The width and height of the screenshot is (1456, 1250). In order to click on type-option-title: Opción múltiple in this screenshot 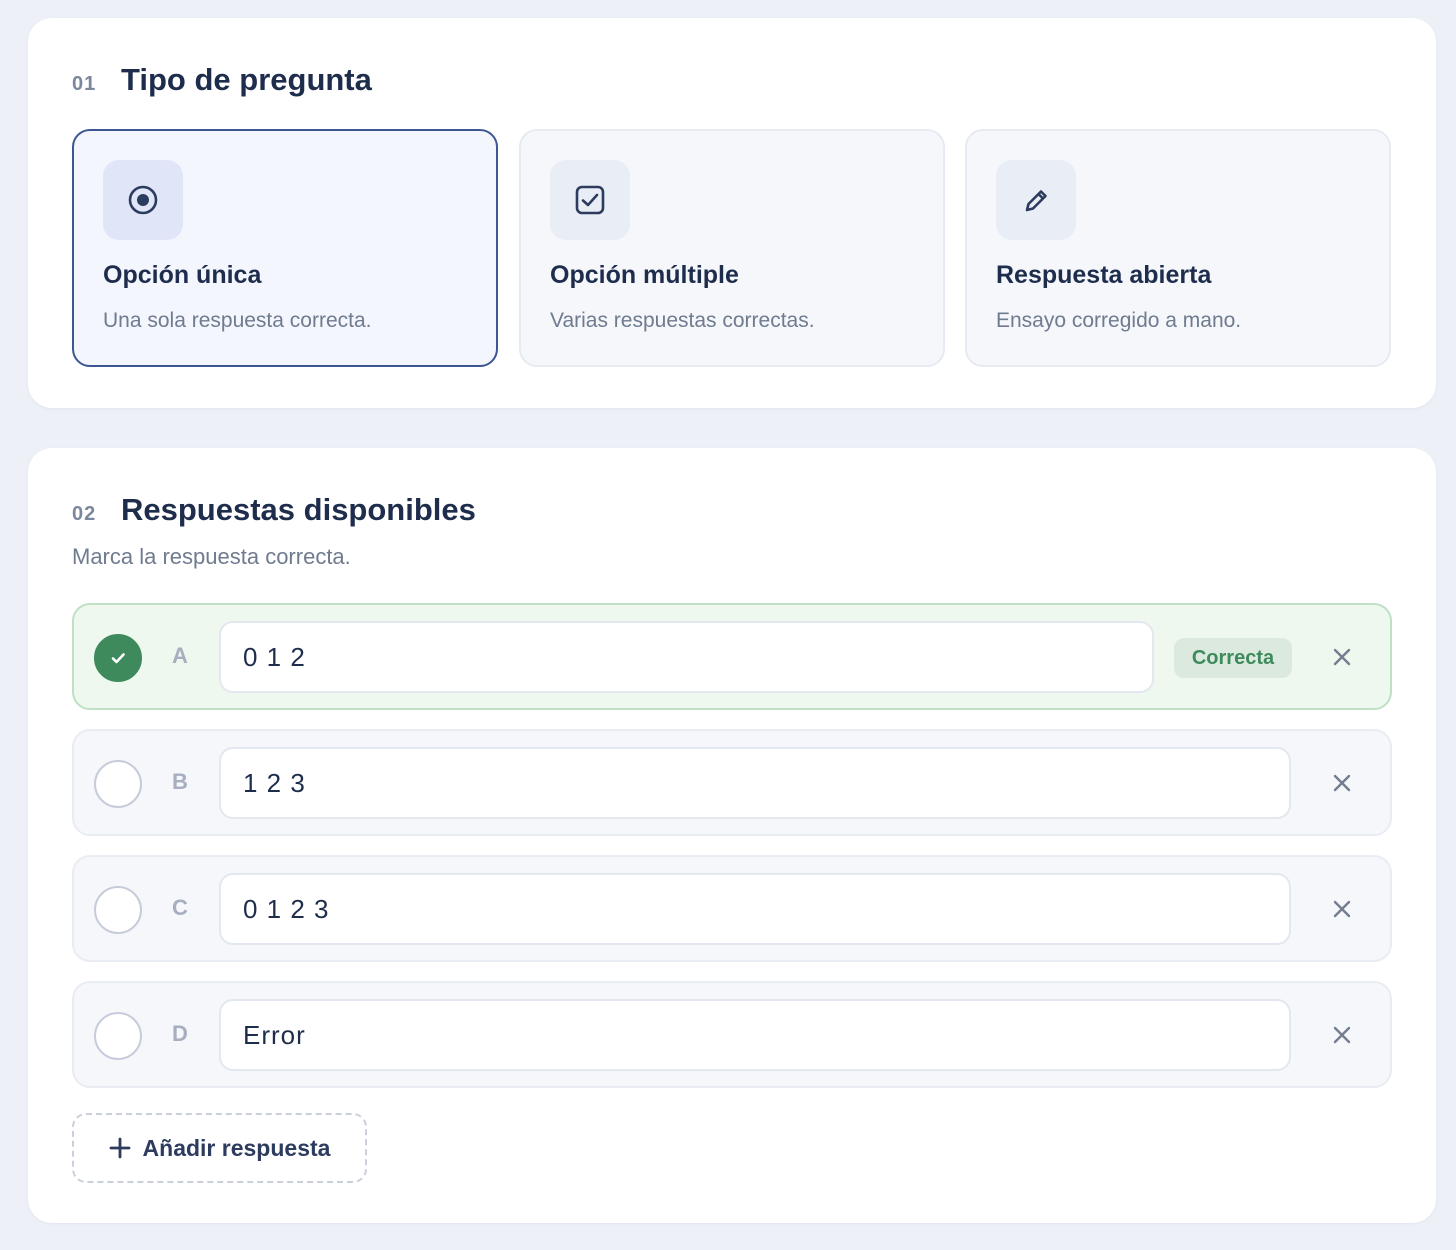, I will do `click(644, 275)`.